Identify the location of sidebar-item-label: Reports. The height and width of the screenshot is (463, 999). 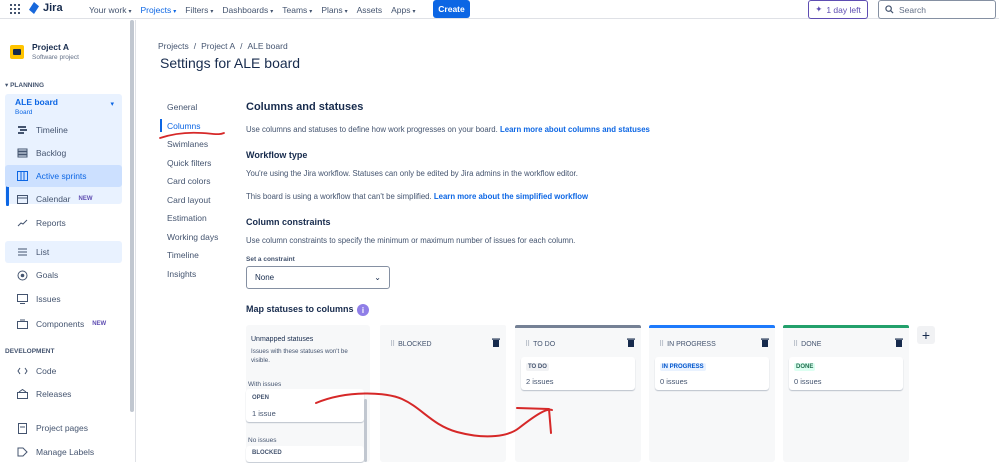
(51, 223).